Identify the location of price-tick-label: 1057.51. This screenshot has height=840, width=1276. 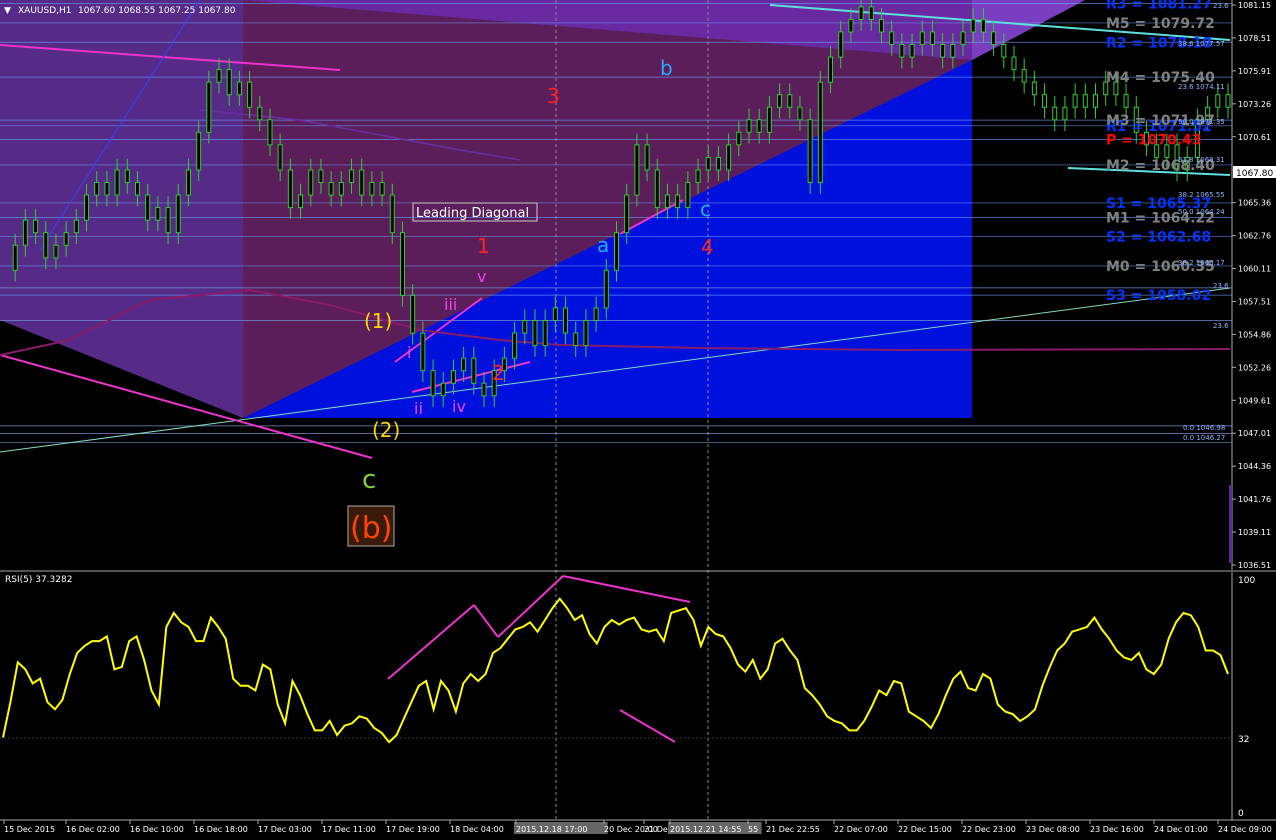
(1254, 301).